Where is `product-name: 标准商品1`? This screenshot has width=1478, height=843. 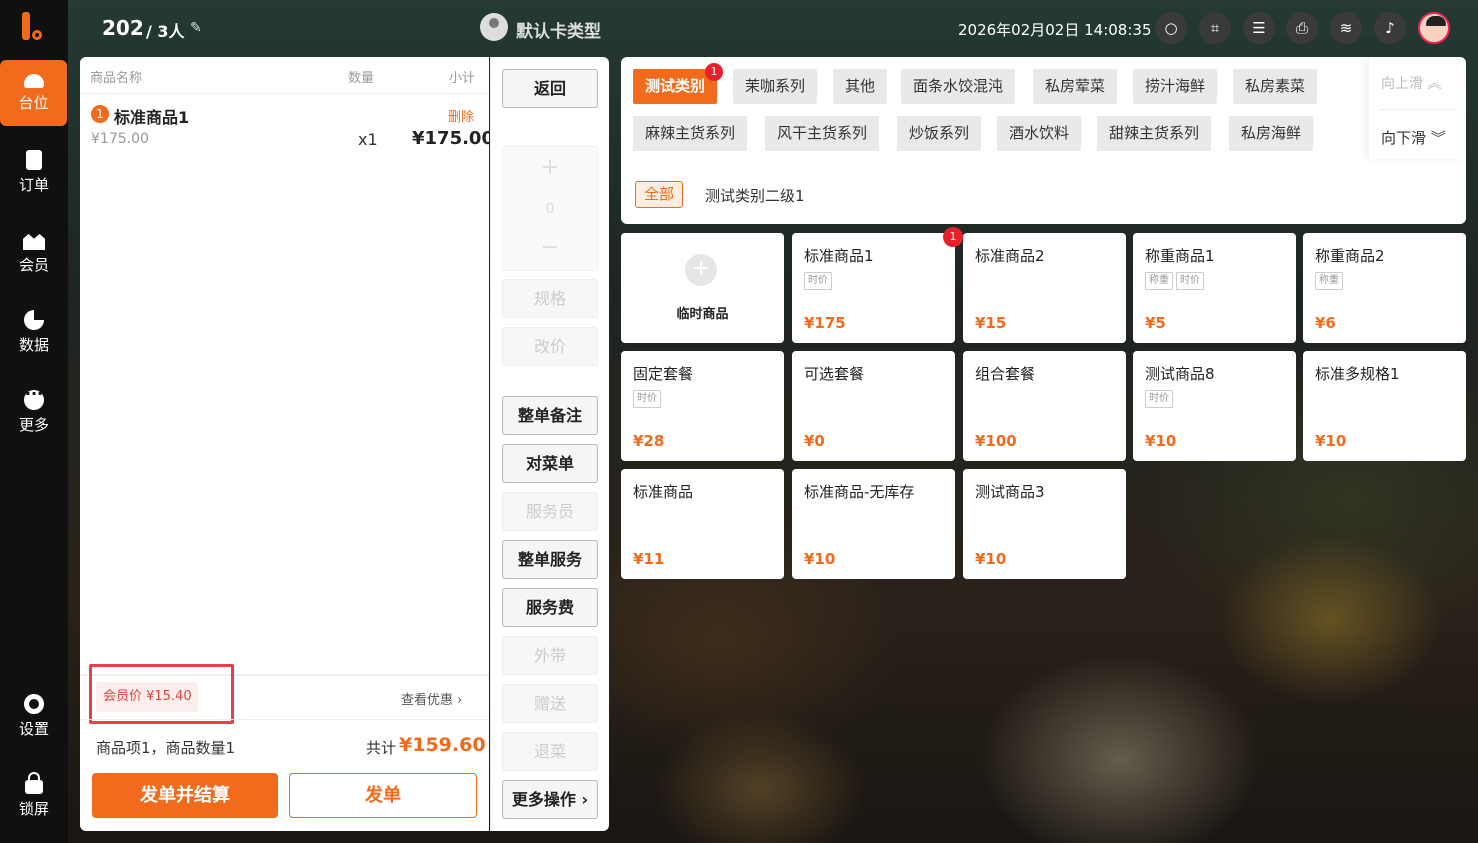
product-name: 标准商品1 is located at coordinates (839, 256).